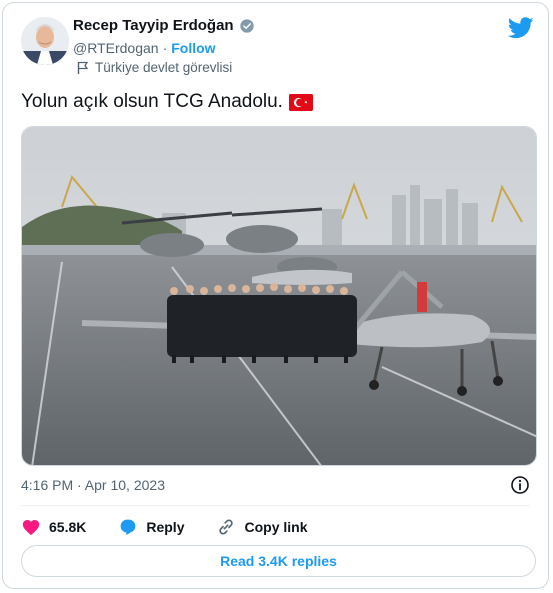  Describe the element at coordinates (45, 41) in the screenshot. I see `avatar` at that location.